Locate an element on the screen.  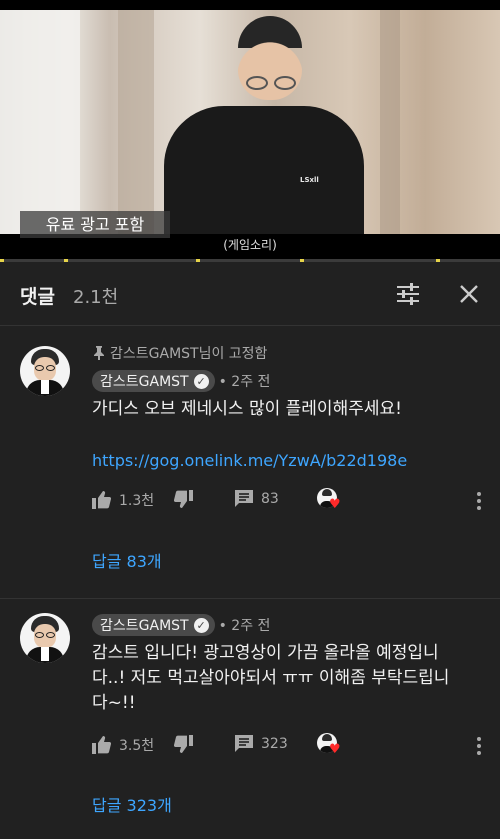
reply-count: 323 is located at coordinates (274, 743).